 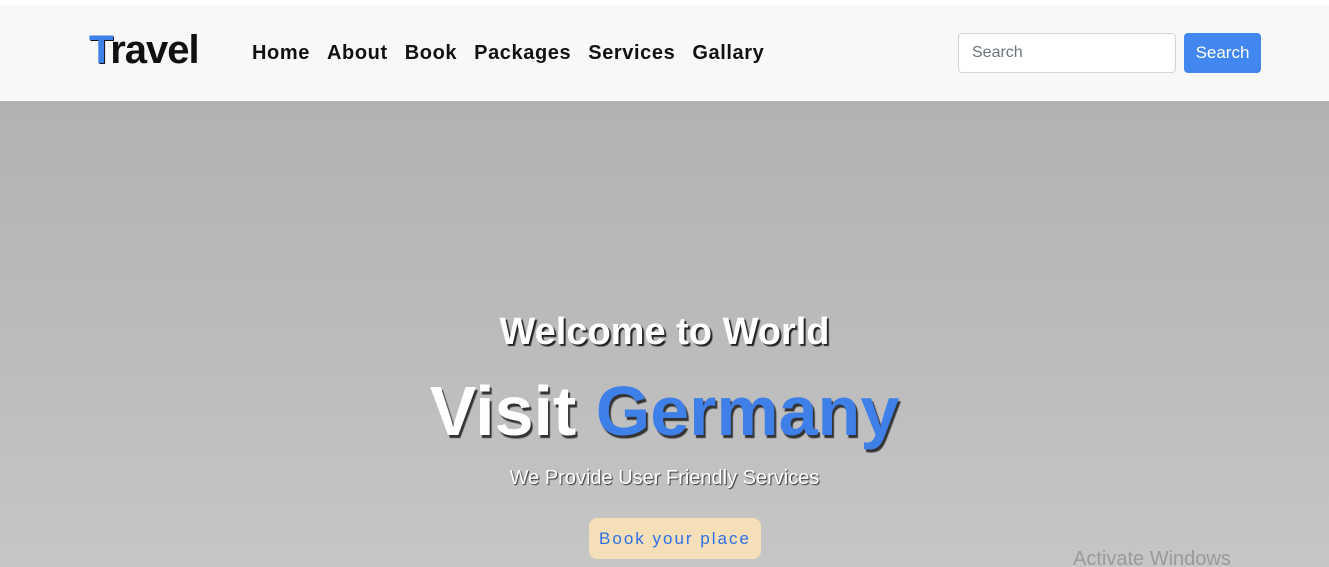 What do you see at coordinates (664, 478) in the screenshot?
I see `hero-subtitle: We Provide User Friendly Services` at bounding box center [664, 478].